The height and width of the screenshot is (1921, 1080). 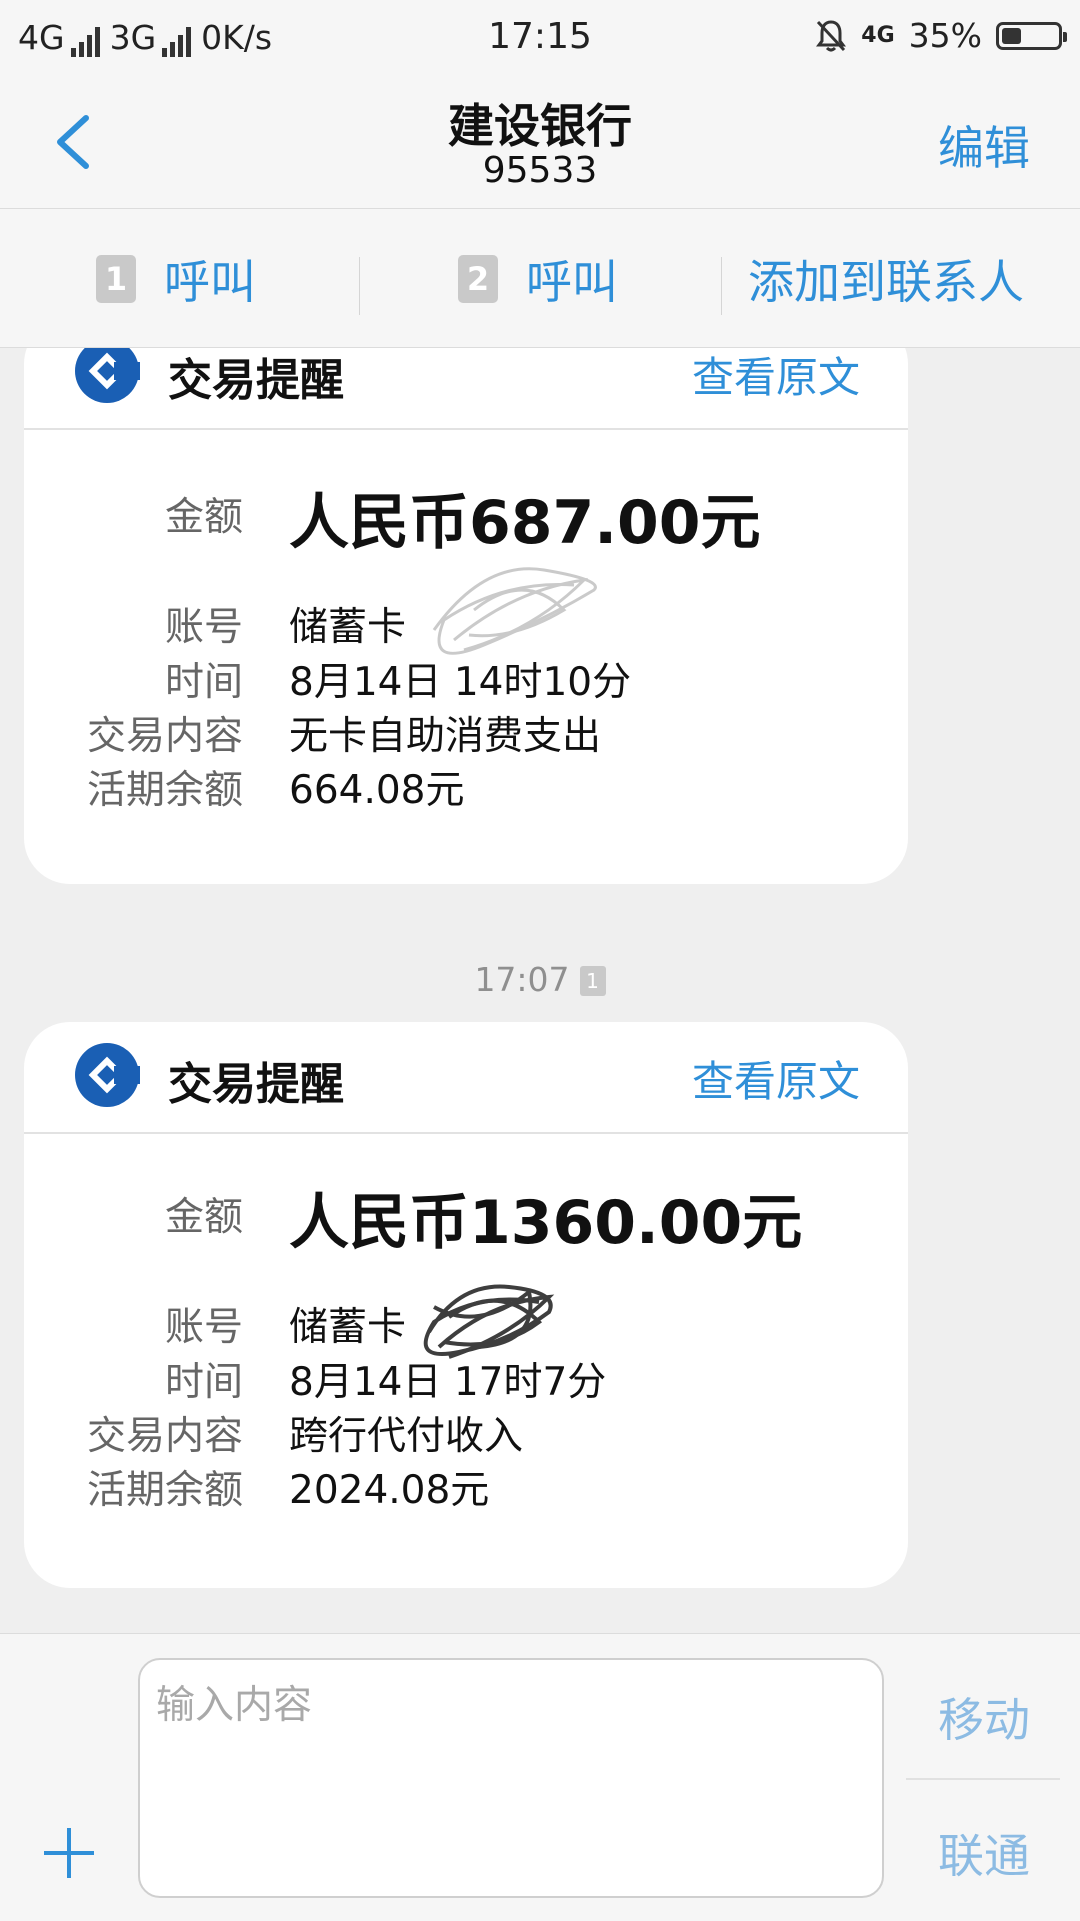 I want to click on timestamp-time: 17:07, so click(x=522, y=979).